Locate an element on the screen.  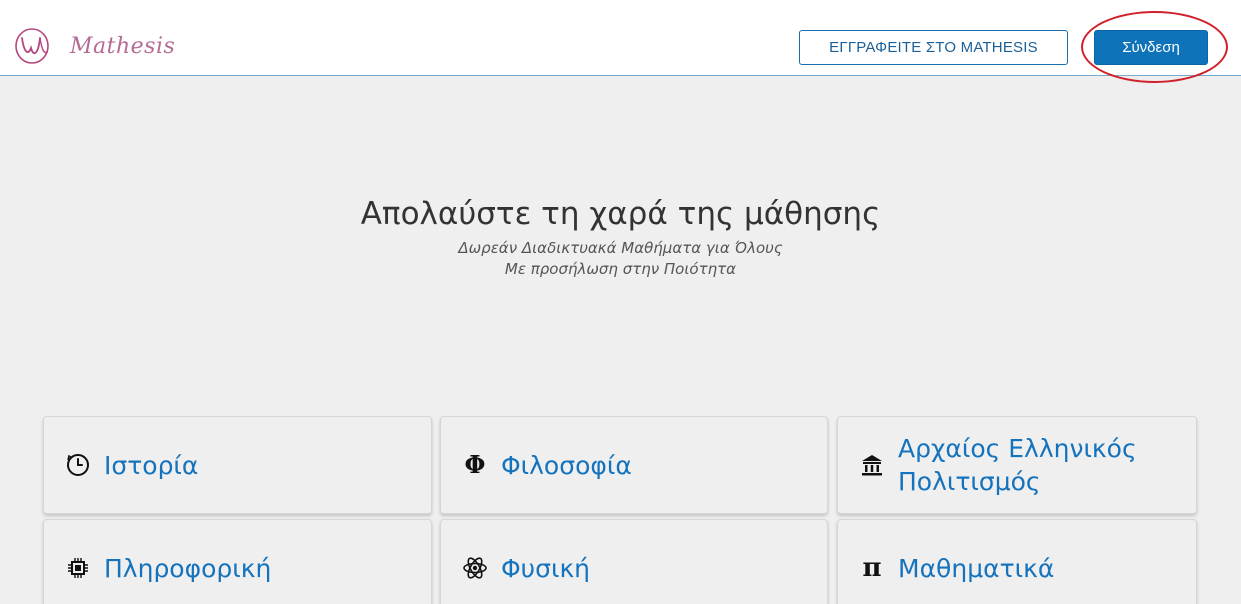
site-logo: Mathesis is located at coordinates (94, 46).